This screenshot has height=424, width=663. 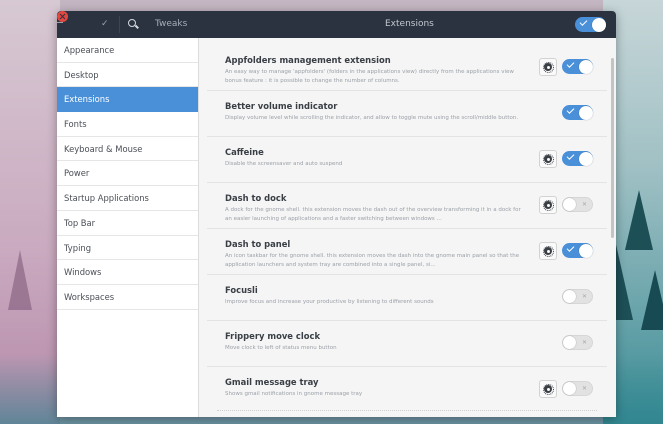 I want to click on sidebar-item-keyboard-mouse: Keyboard & Mouse, so click(x=127, y=149).